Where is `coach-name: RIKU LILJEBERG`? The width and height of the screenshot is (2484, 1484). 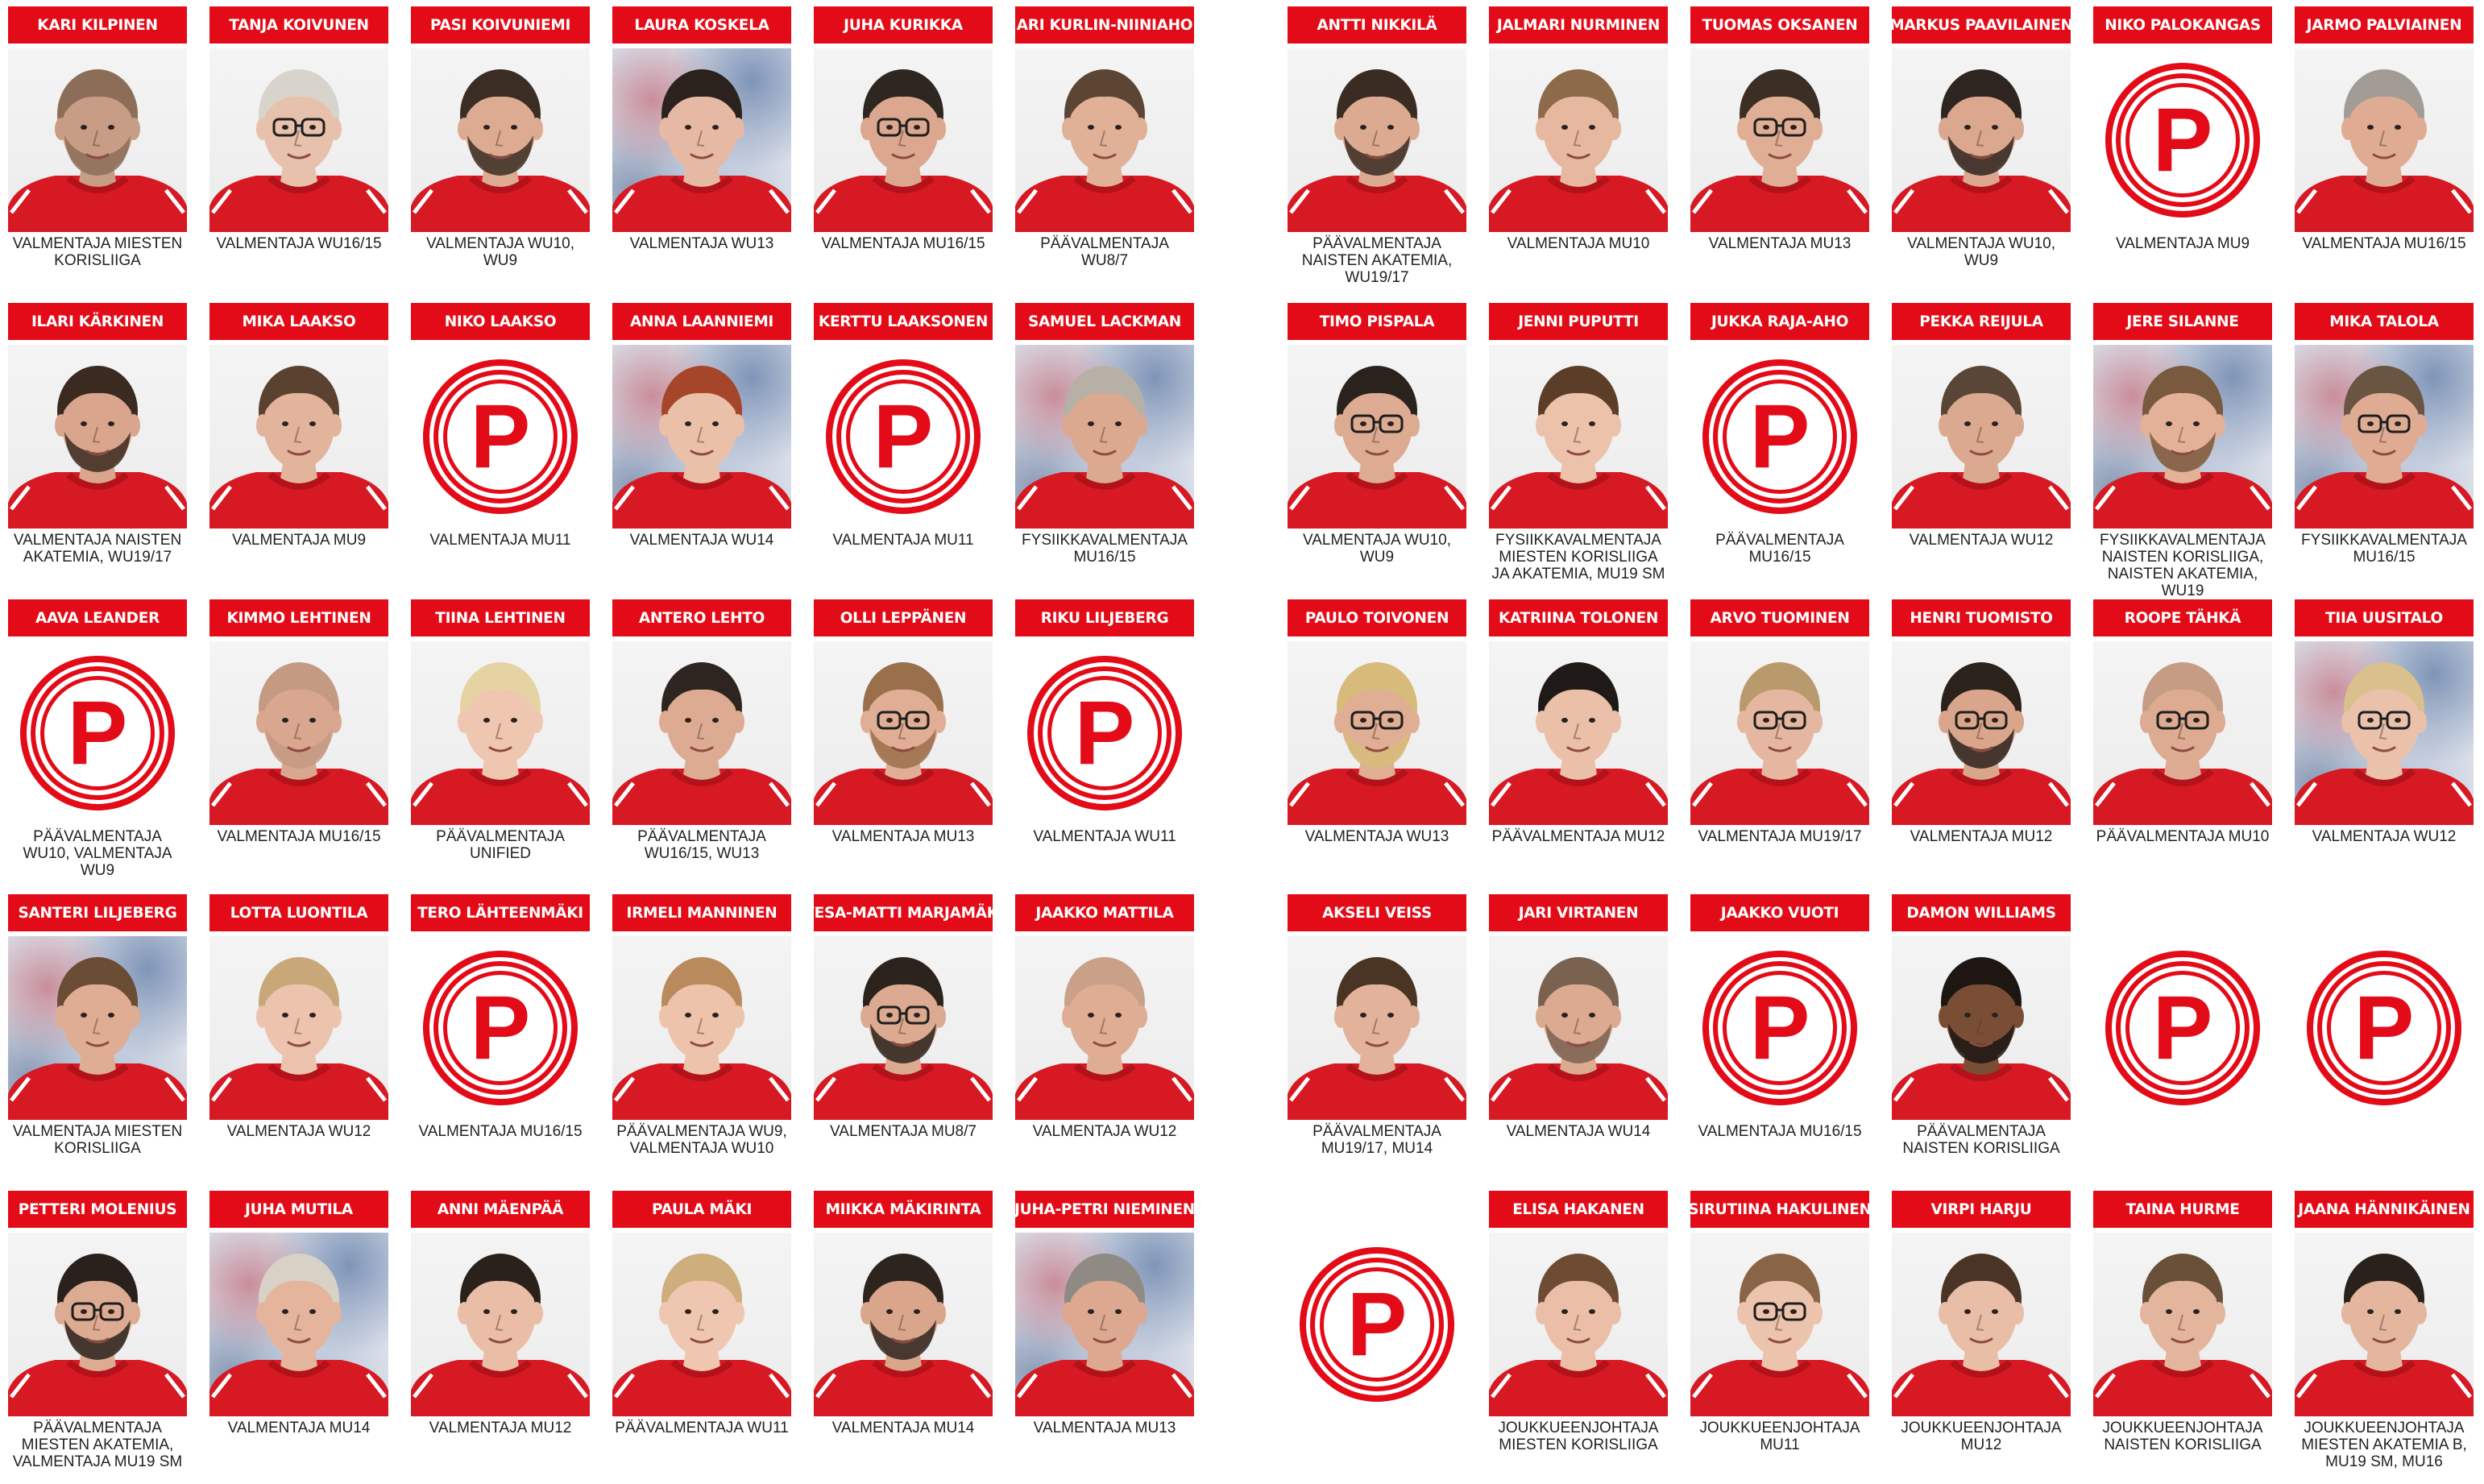 coach-name: RIKU LILJEBERG is located at coordinates (1104, 617).